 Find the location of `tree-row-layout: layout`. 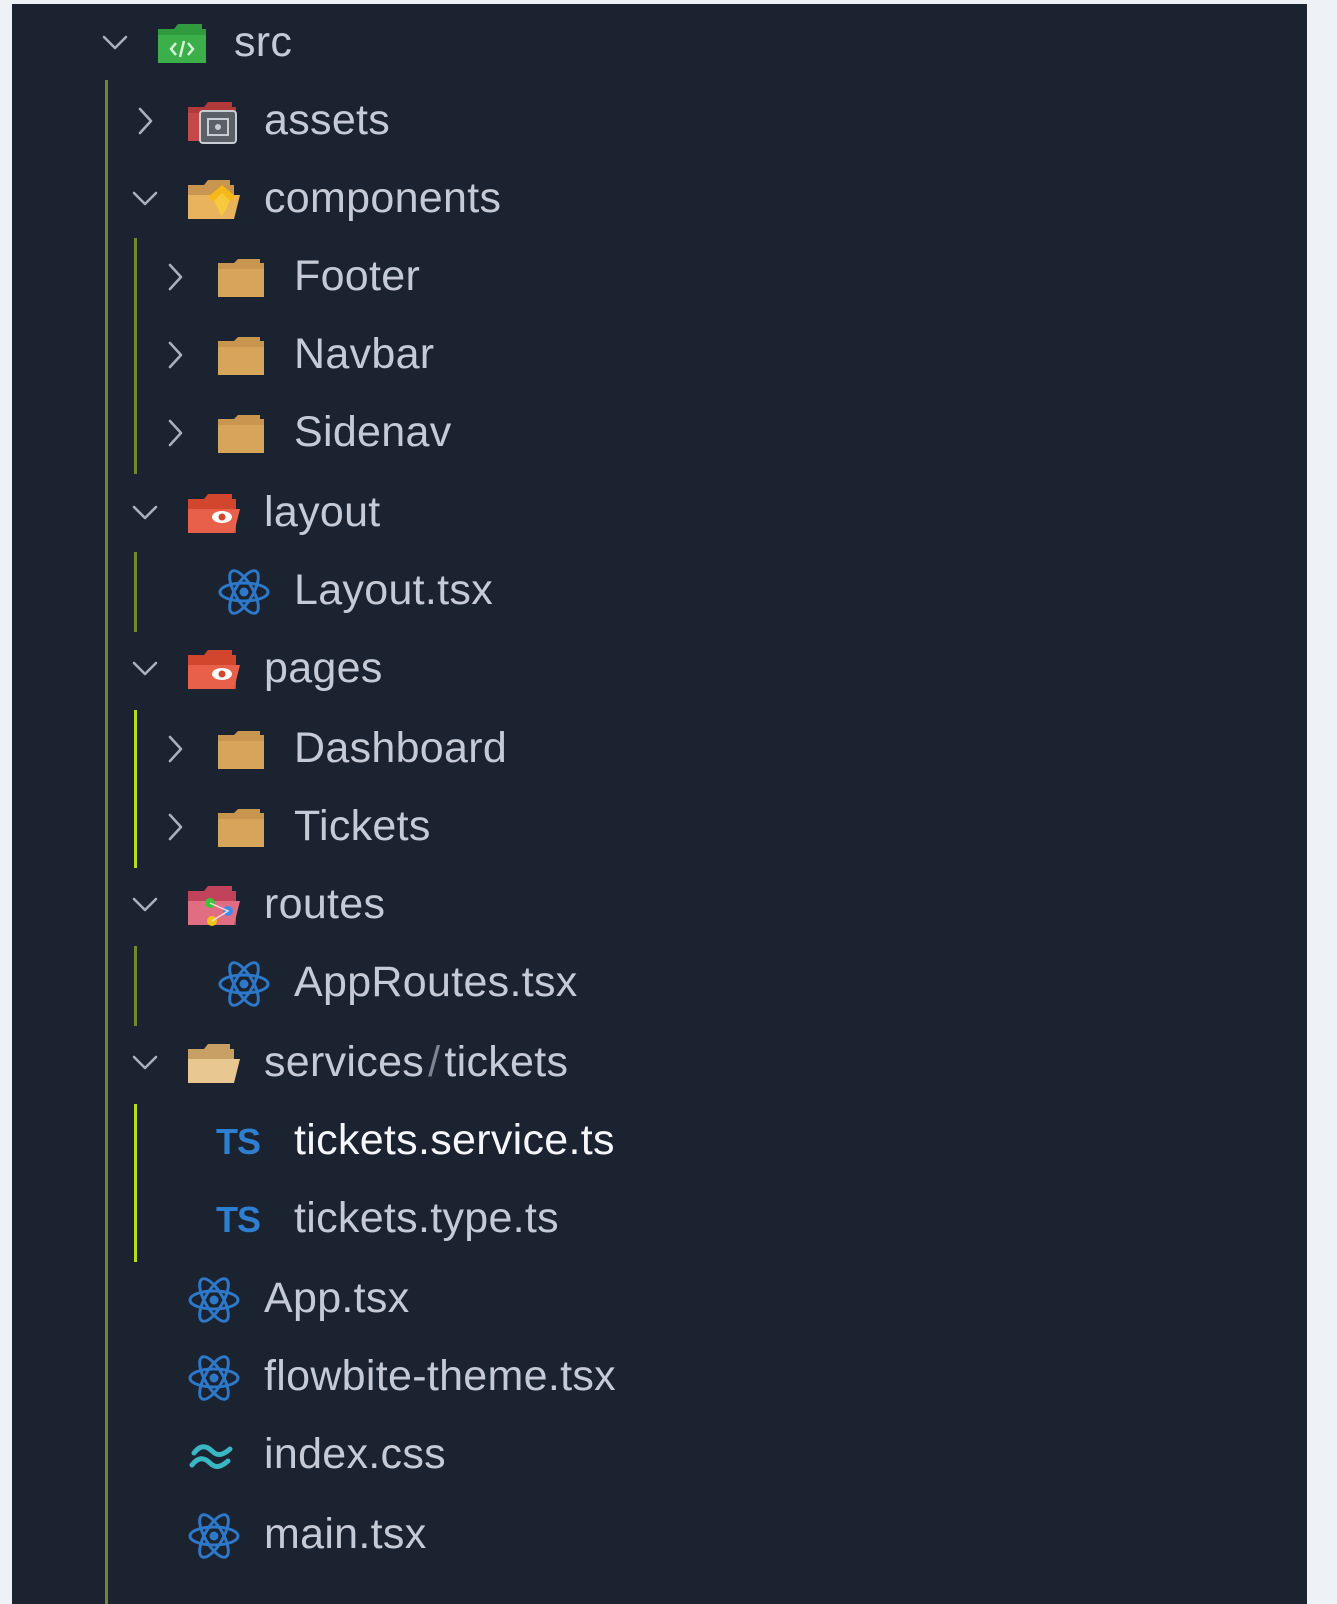

tree-row-layout: layout is located at coordinates (659, 512).